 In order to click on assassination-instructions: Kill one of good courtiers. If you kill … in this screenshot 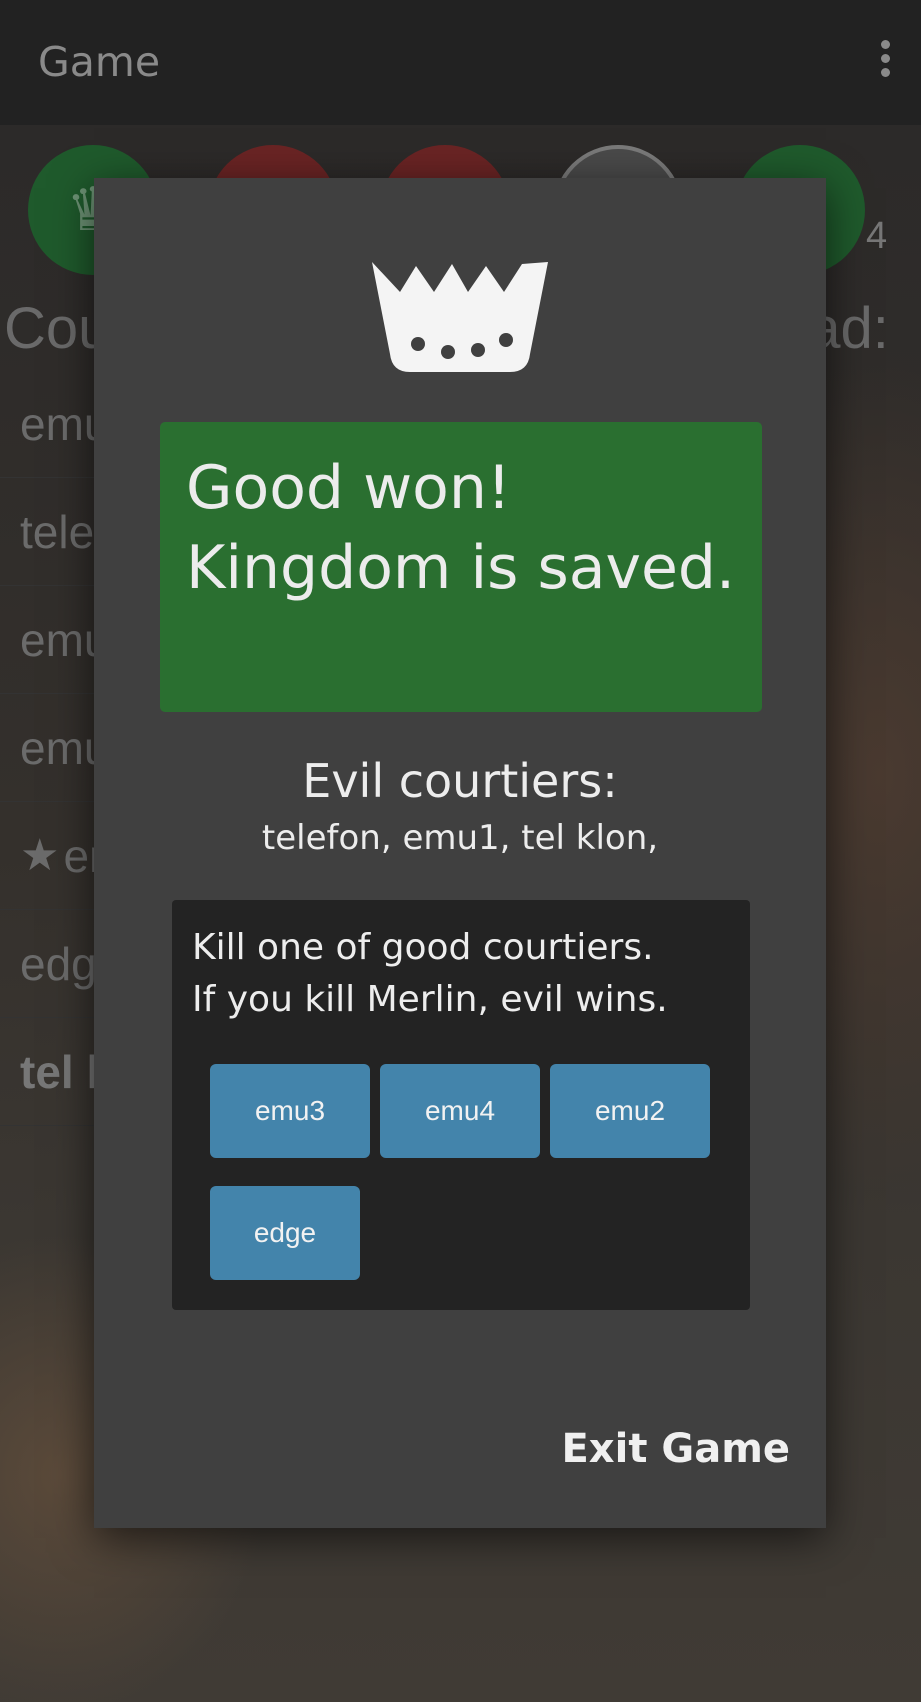, I will do `click(462, 974)`.